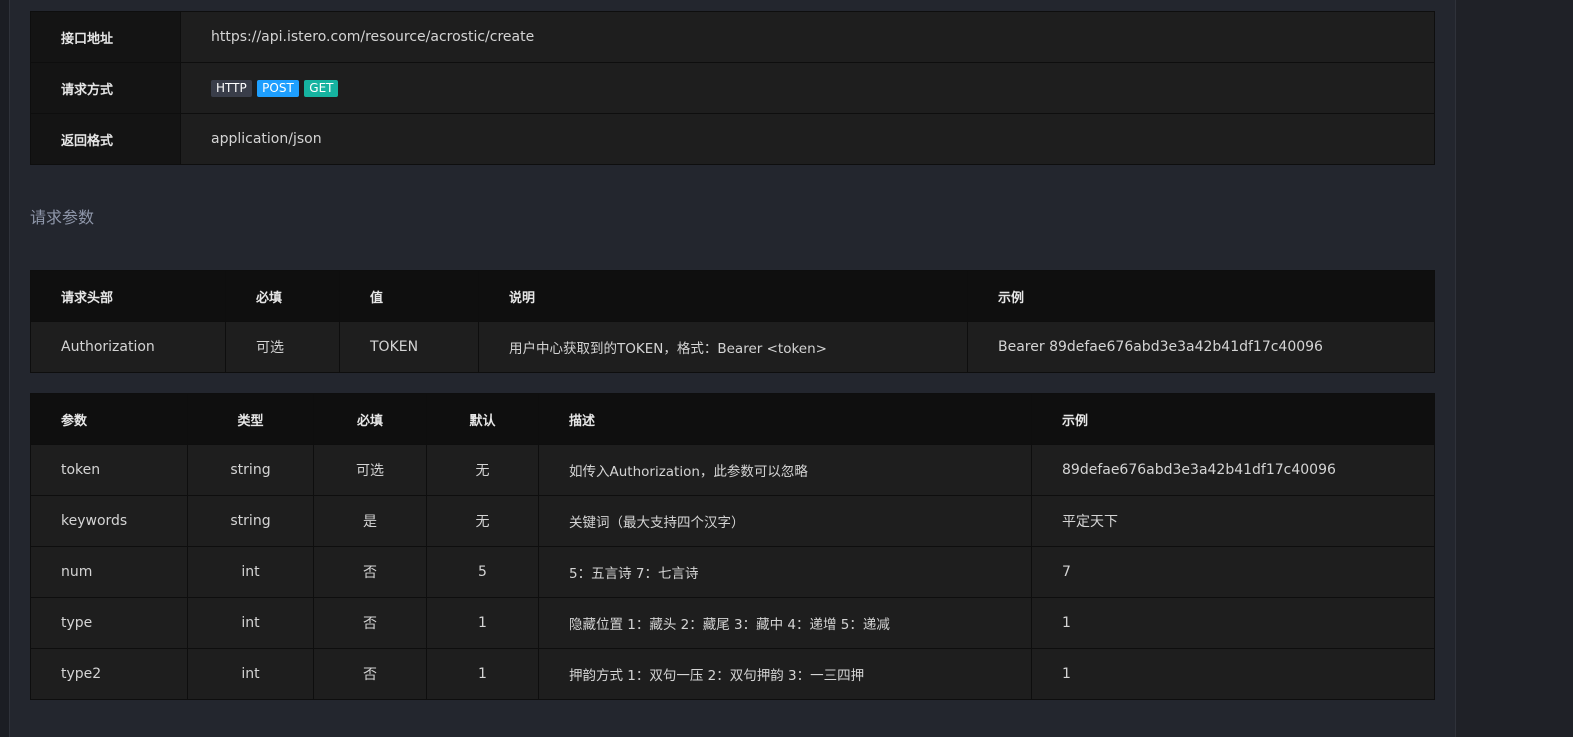 The image size is (1573, 737). I want to click on method-label: 请求方式, so click(105, 88).